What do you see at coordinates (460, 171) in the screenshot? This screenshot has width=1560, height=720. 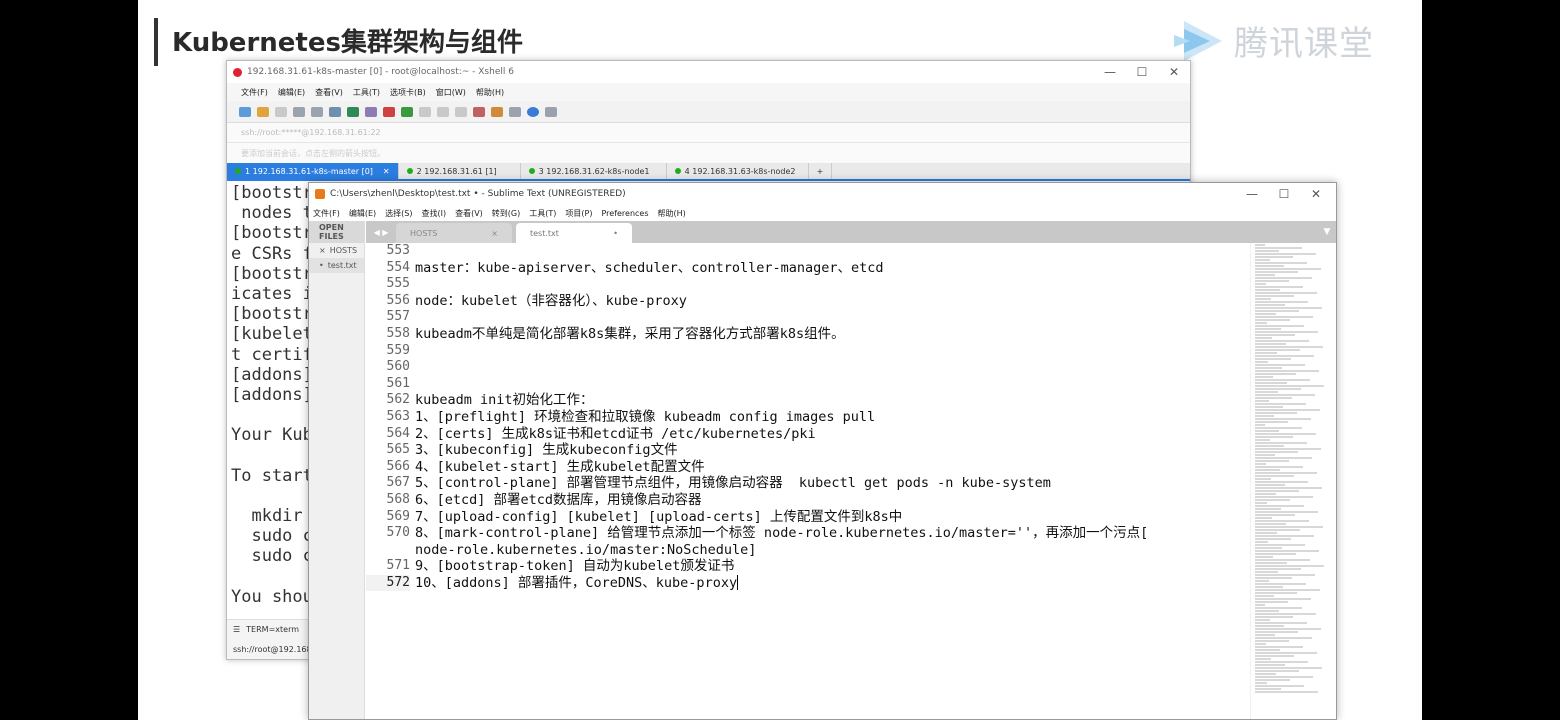 I see `xshell-tab-2: 2 192.168.31.61 [1]` at bounding box center [460, 171].